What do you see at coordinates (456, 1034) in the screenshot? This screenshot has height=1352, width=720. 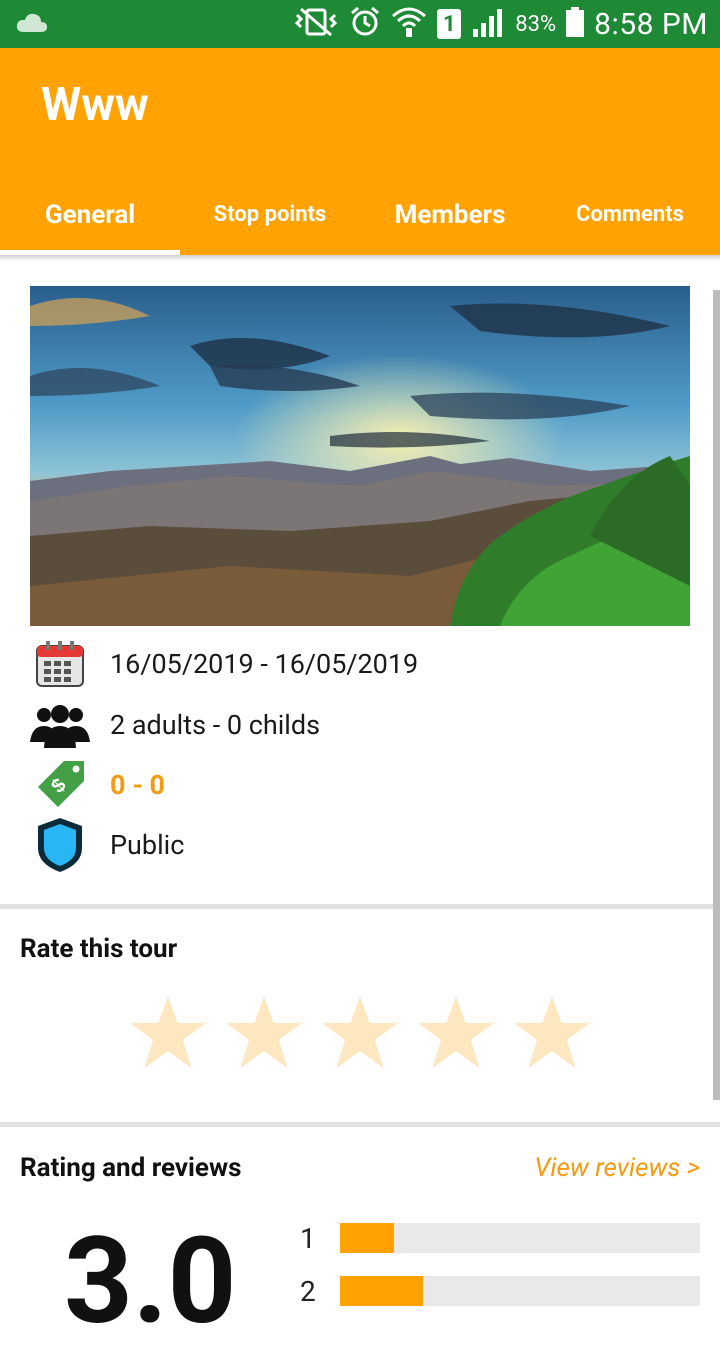 I see `star-4-icon` at bounding box center [456, 1034].